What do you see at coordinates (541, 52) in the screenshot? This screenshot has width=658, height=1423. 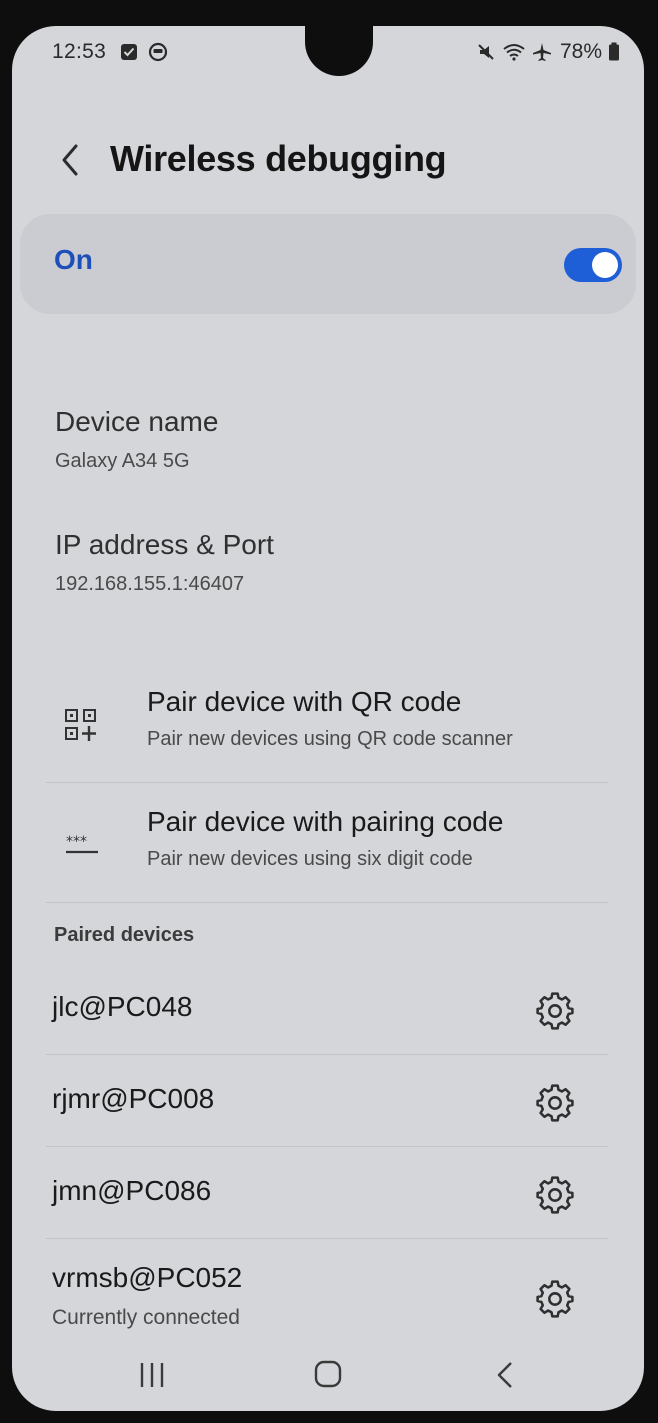 I see `airplane-icon` at bounding box center [541, 52].